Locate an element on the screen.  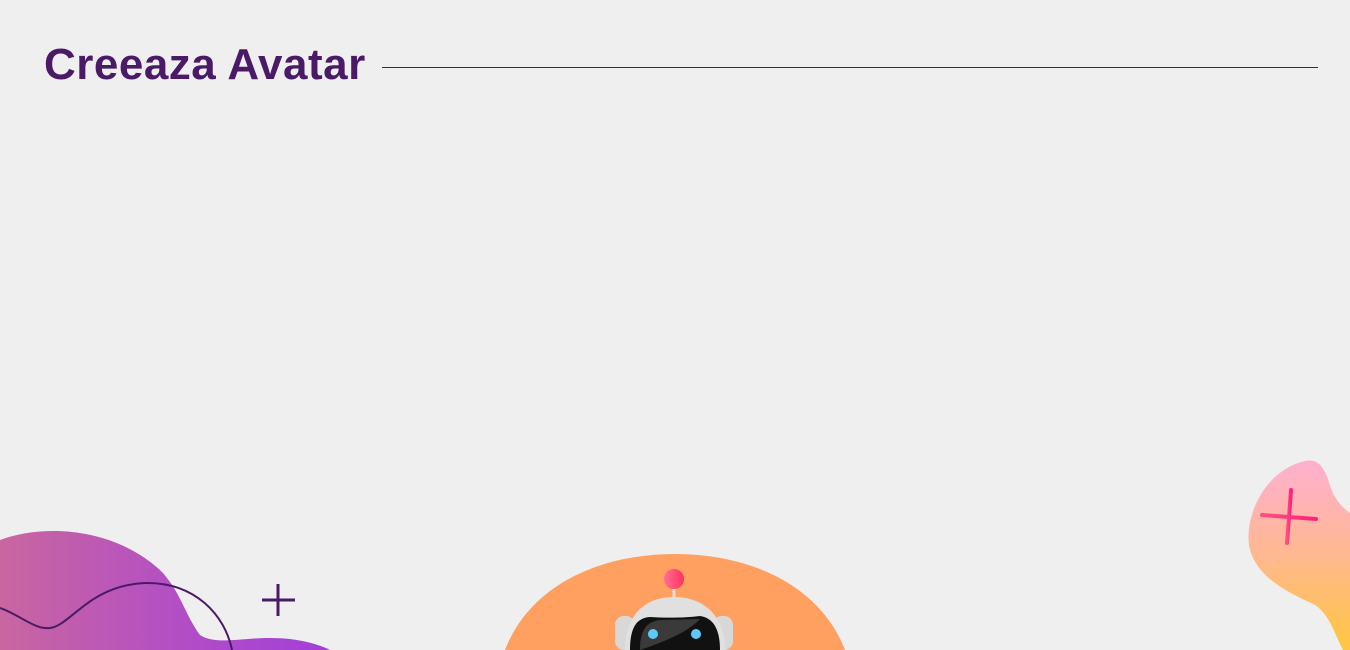
peach-blob is located at coordinates (1299, 555).